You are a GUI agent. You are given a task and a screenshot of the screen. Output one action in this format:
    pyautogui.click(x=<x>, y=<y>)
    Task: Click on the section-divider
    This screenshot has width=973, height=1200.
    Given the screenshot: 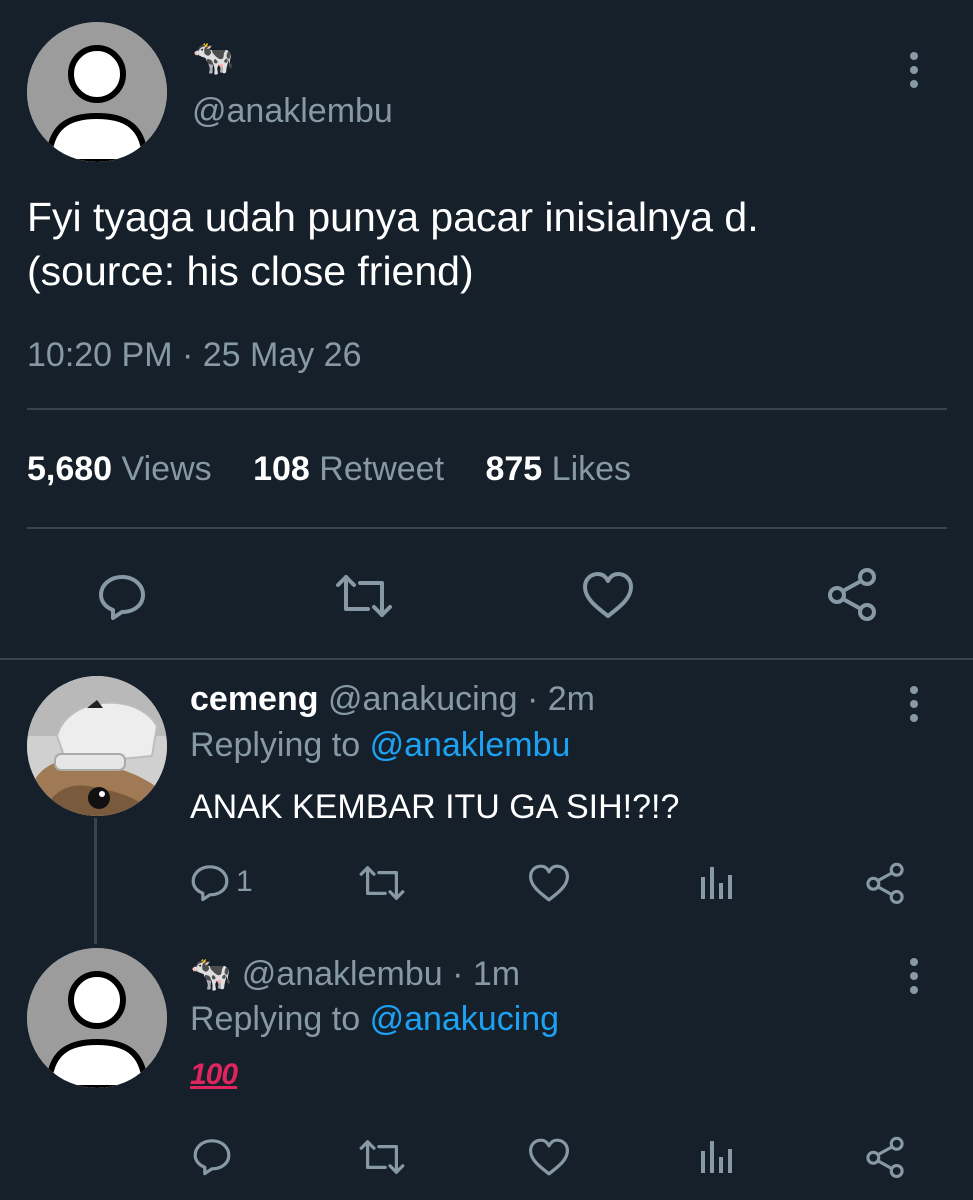 What is the action you would take?
    pyautogui.click(x=486, y=659)
    